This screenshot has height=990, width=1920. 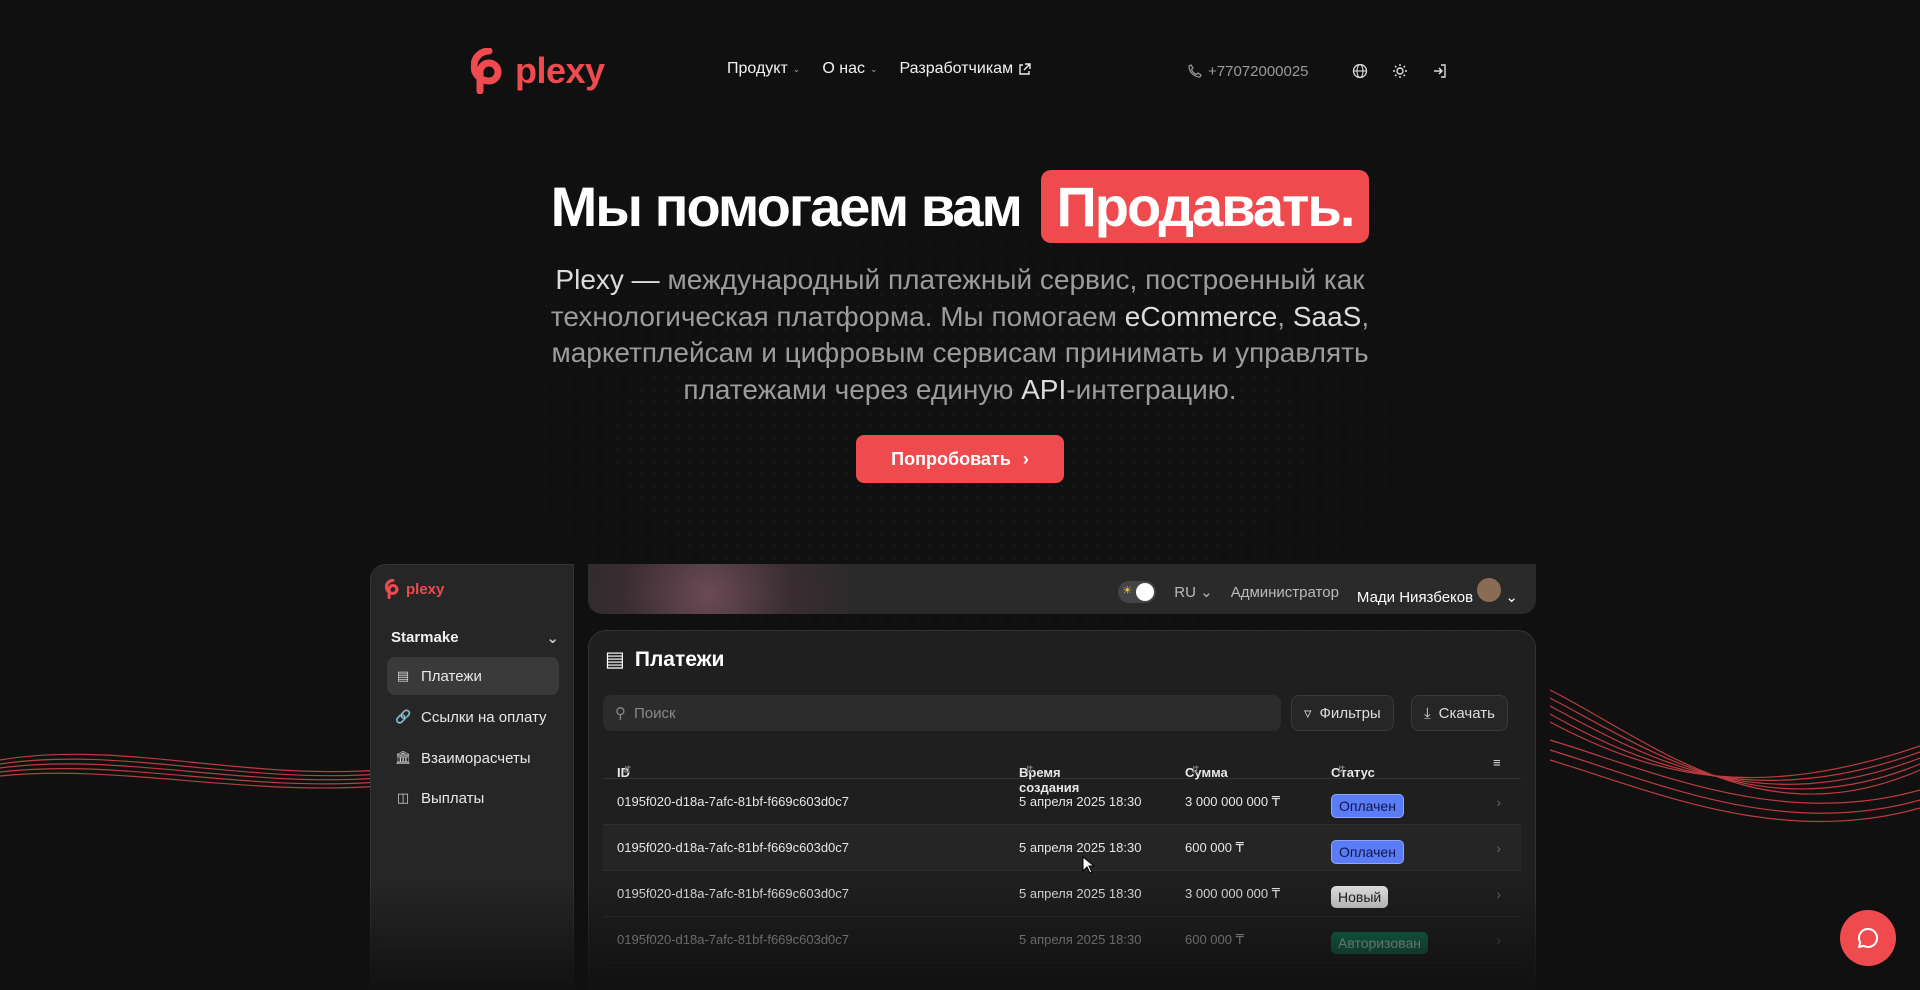 I want to click on download-label: Скачать, so click(x=1466, y=713).